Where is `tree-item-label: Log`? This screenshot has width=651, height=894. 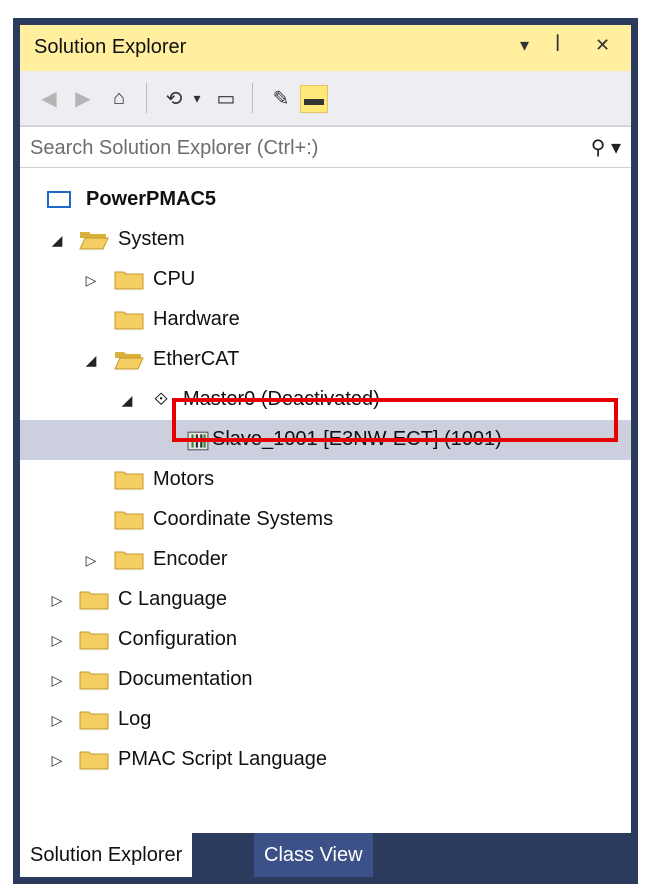
tree-item-label: Log is located at coordinates (135, 719).